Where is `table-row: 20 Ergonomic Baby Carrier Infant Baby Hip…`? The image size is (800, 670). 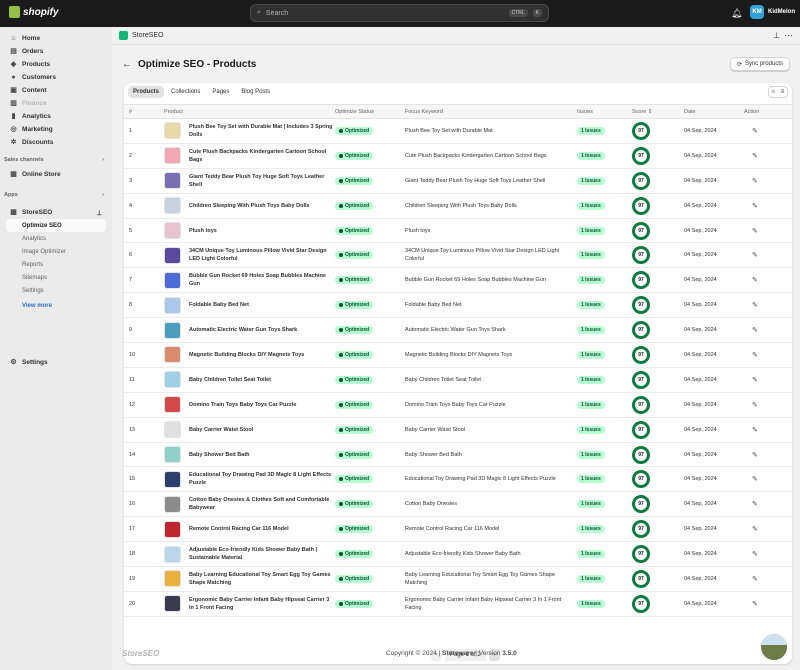
table-row: 20 Ergonomic Baby Carrier Infant Baby Hip… is located at coordinates (458, 604).